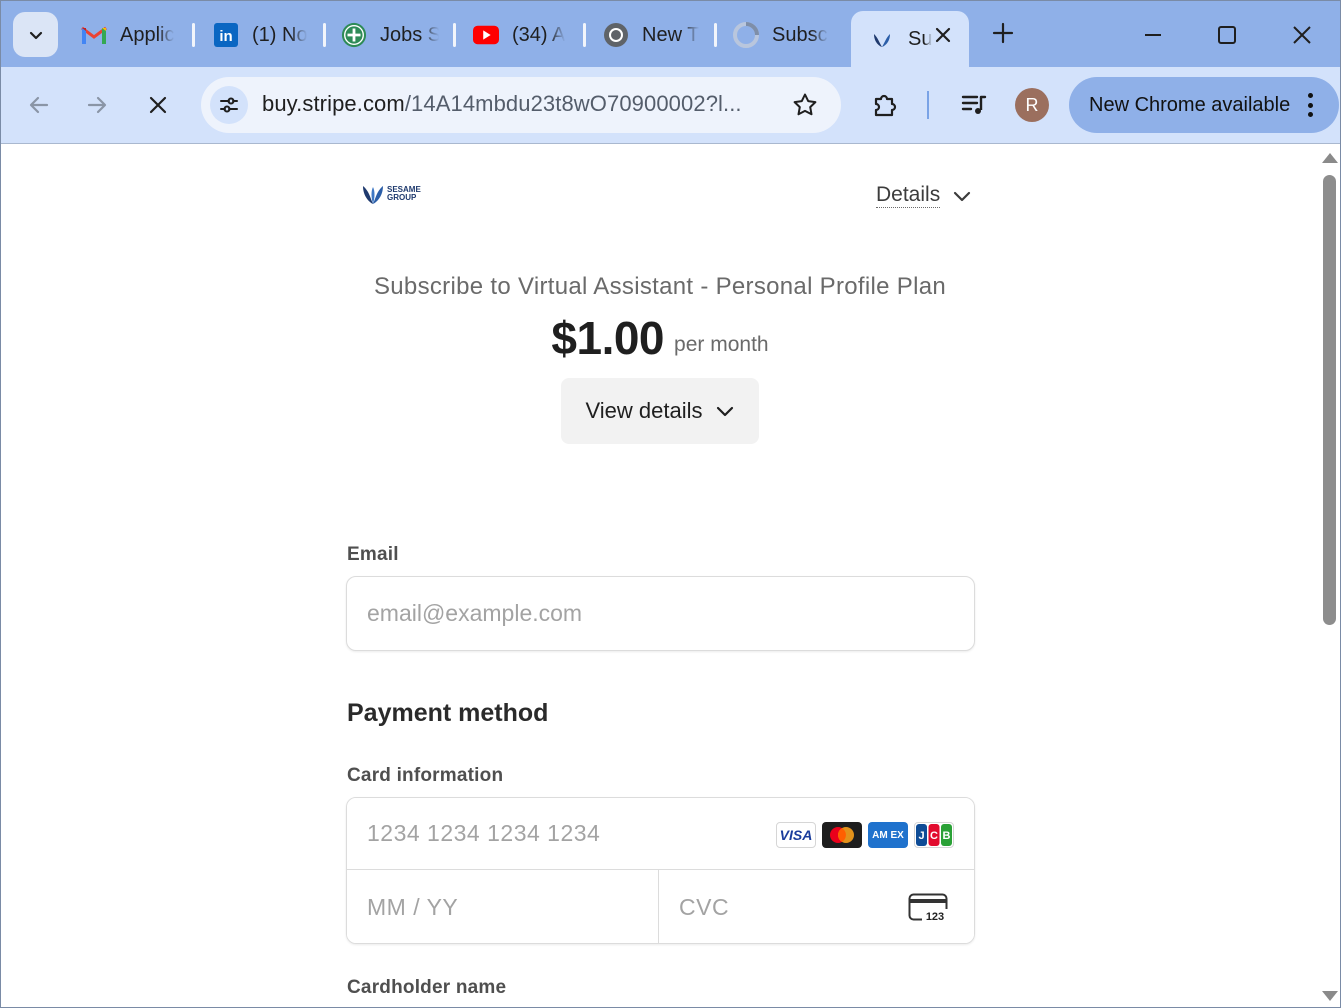 This screenshot has width=1341, height=1008. What do you see at coordinates (1330, 996) in the screenshot?
I see `scroll-down-arrow` at bounding box center [1330, 996].